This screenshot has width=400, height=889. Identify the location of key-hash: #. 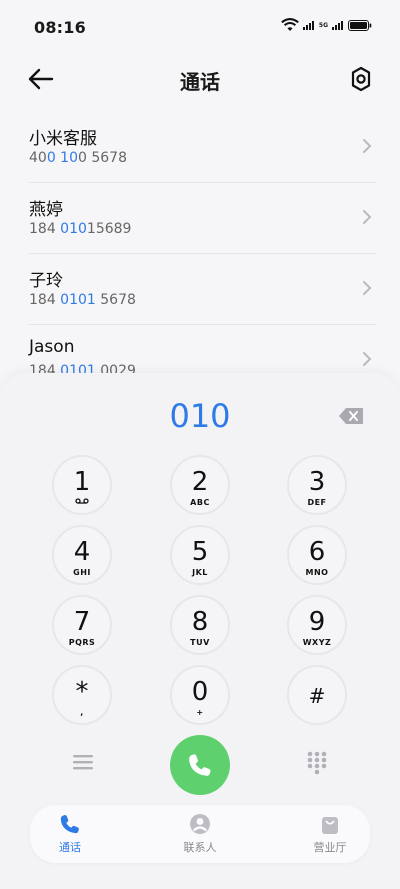
(317, 695).